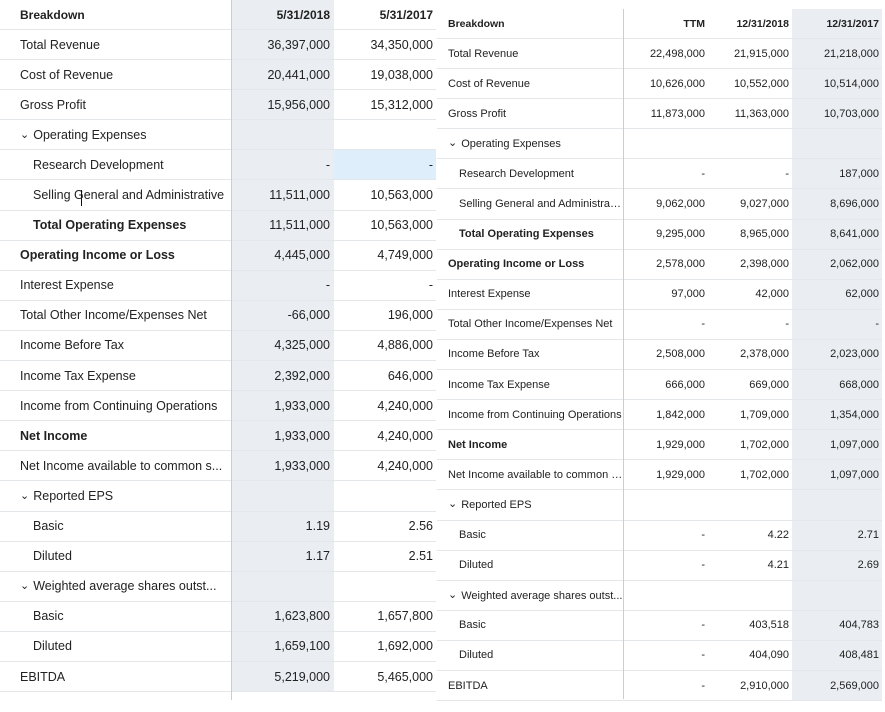  What do you see at coordinates (750, 686) in the screenshot?
I see `cell-value: 2,910,000` at bounding box center [750, 686].